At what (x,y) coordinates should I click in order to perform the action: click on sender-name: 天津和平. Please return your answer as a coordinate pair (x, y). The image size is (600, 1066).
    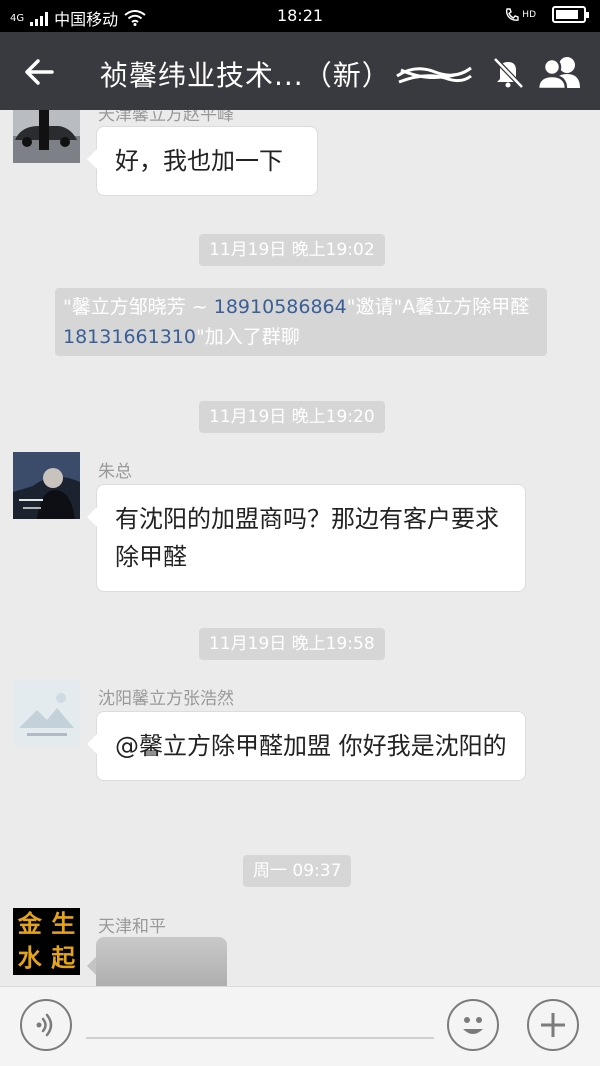
    Looking at the image, I should click on (132, 927).